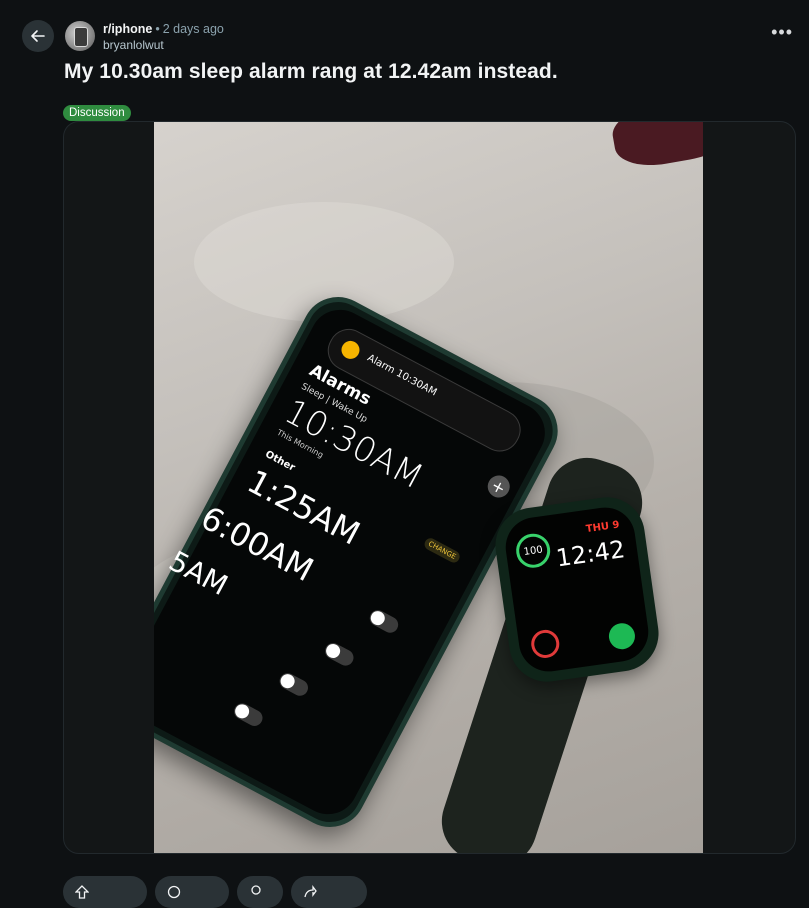 Image resolution: width=809 pixels, height=908 pixels. I want to click on ellipsis-icon: •••, so click(782, 32).